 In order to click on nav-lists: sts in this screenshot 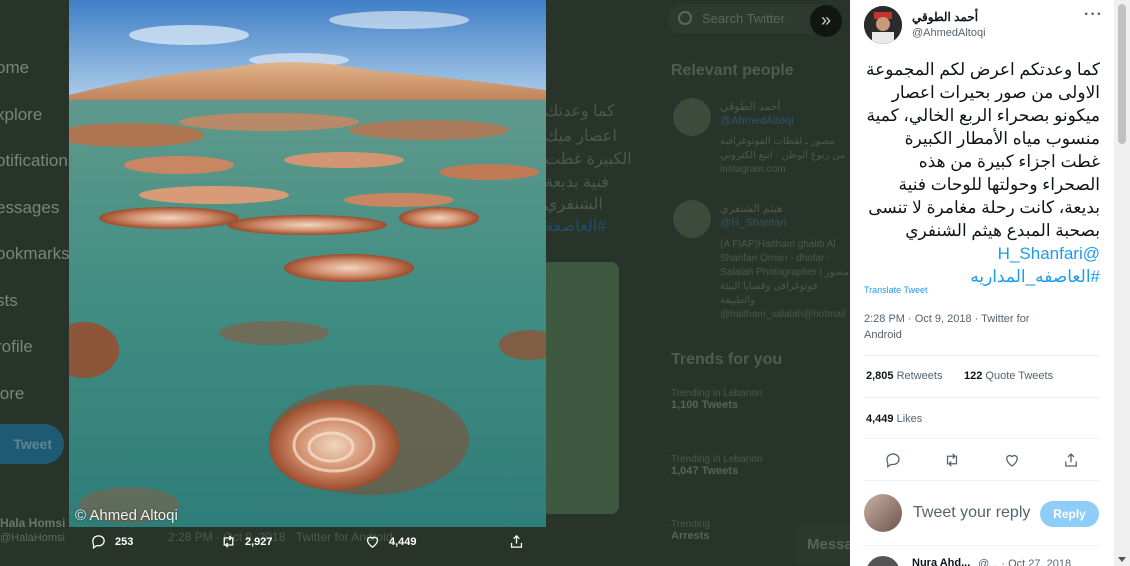, I will do `click(9, 301)`.